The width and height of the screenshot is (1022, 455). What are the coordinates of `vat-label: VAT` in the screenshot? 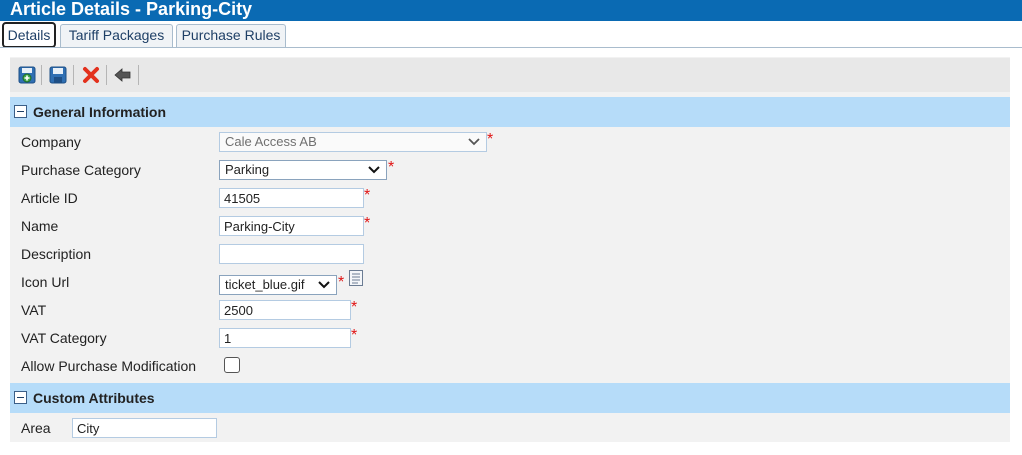 It's located at (34, 310).